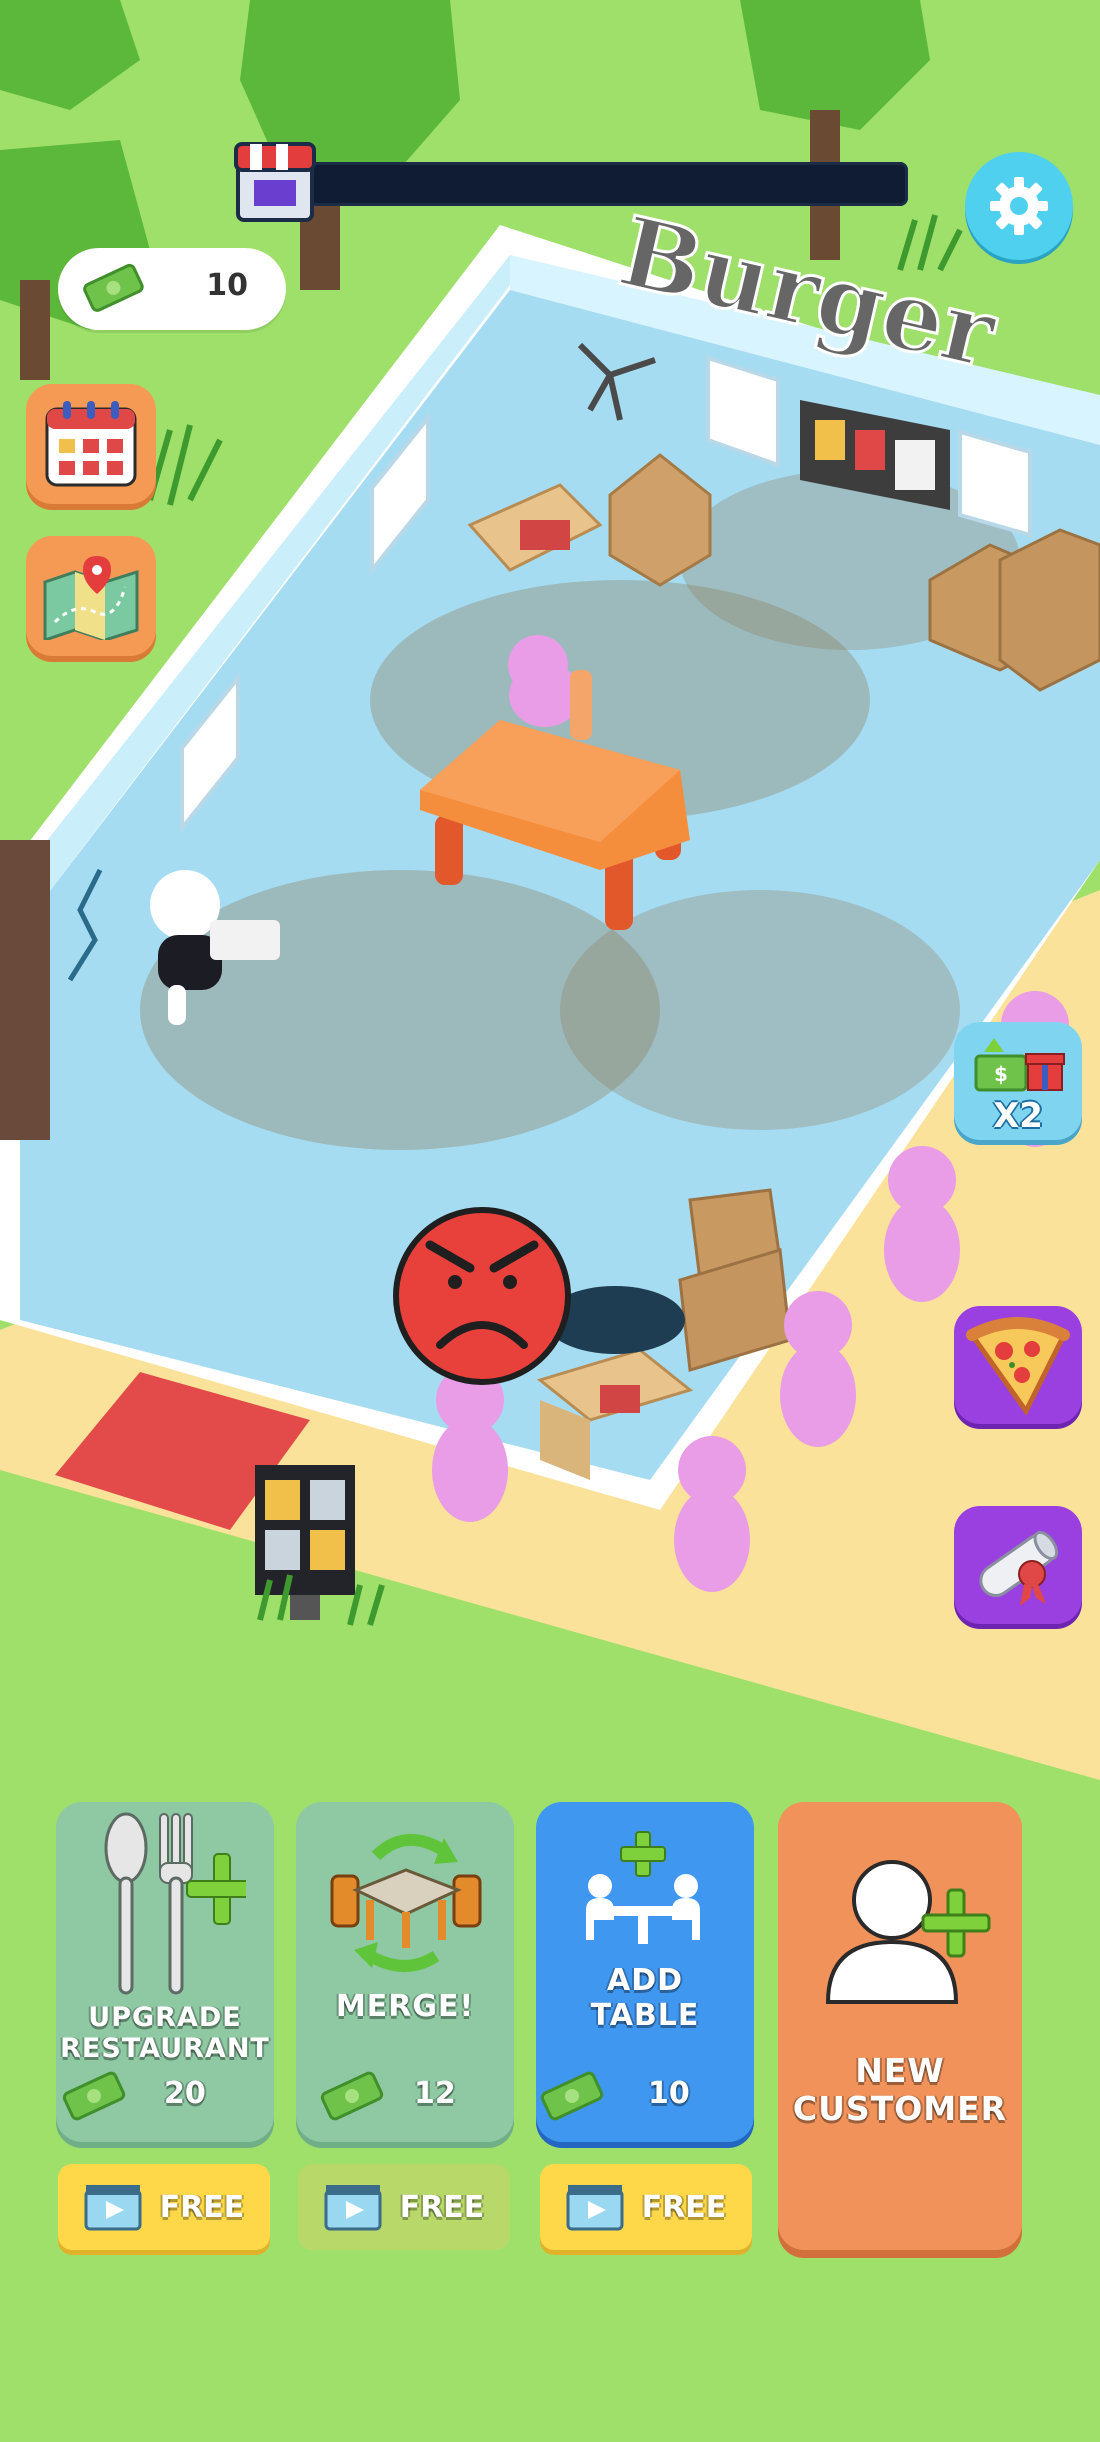 The image size is (1100, 2442). What do you see at coordinates (908, 1932) in the screenshot?
I see `person-plus-icon` at bounding box center [908, 1932].